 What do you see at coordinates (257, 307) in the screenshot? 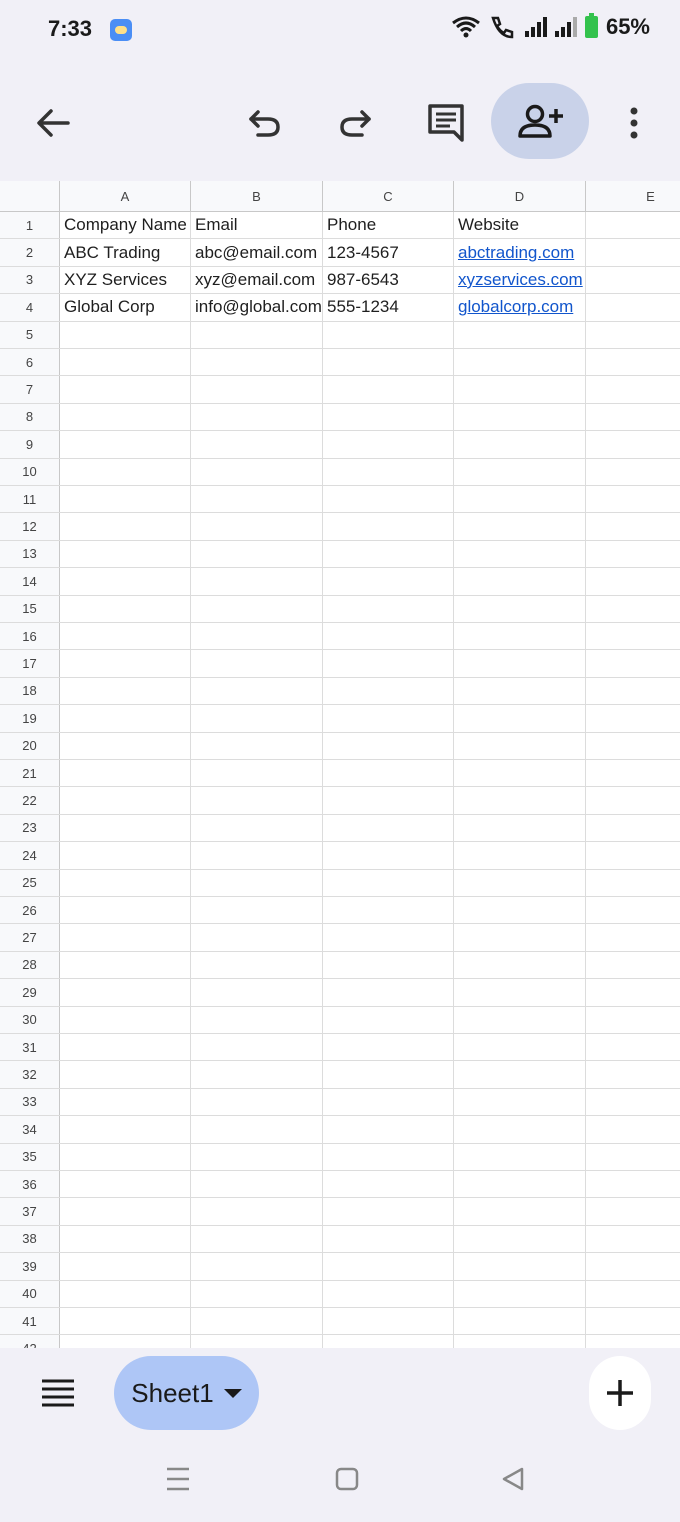
I see `cell: info@global.com` at bounding box center [257, 307].